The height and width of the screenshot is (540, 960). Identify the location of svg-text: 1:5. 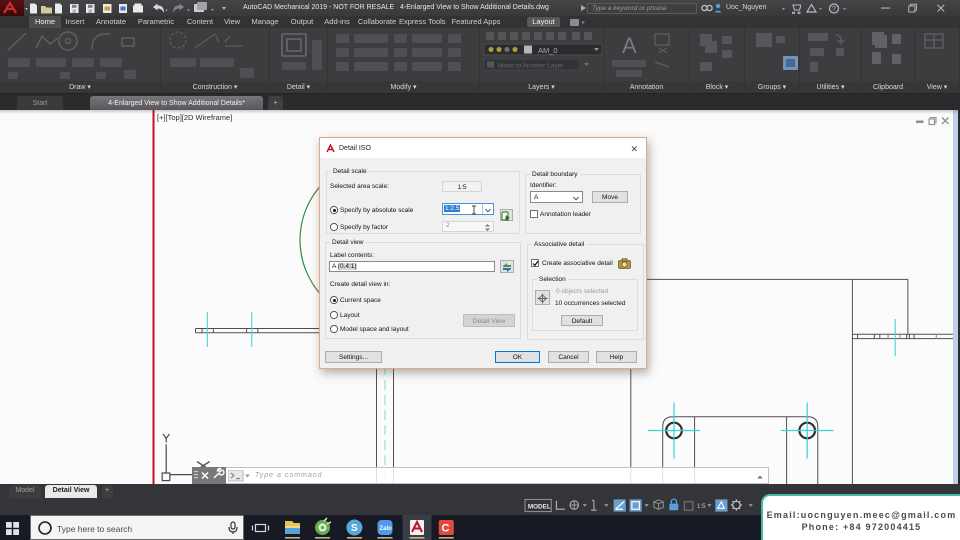
(701, 506).